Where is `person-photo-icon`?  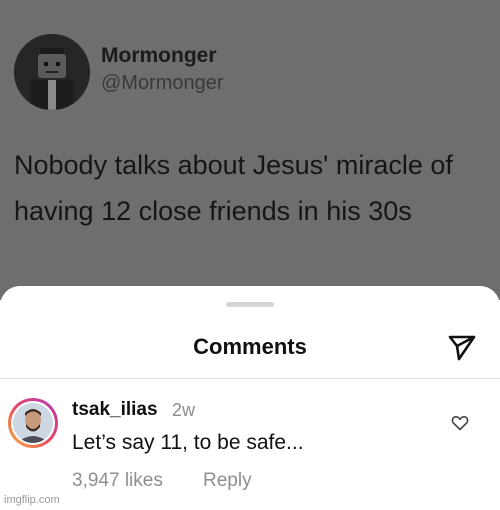 person-photo-icon is located at coordinates (33, 423).